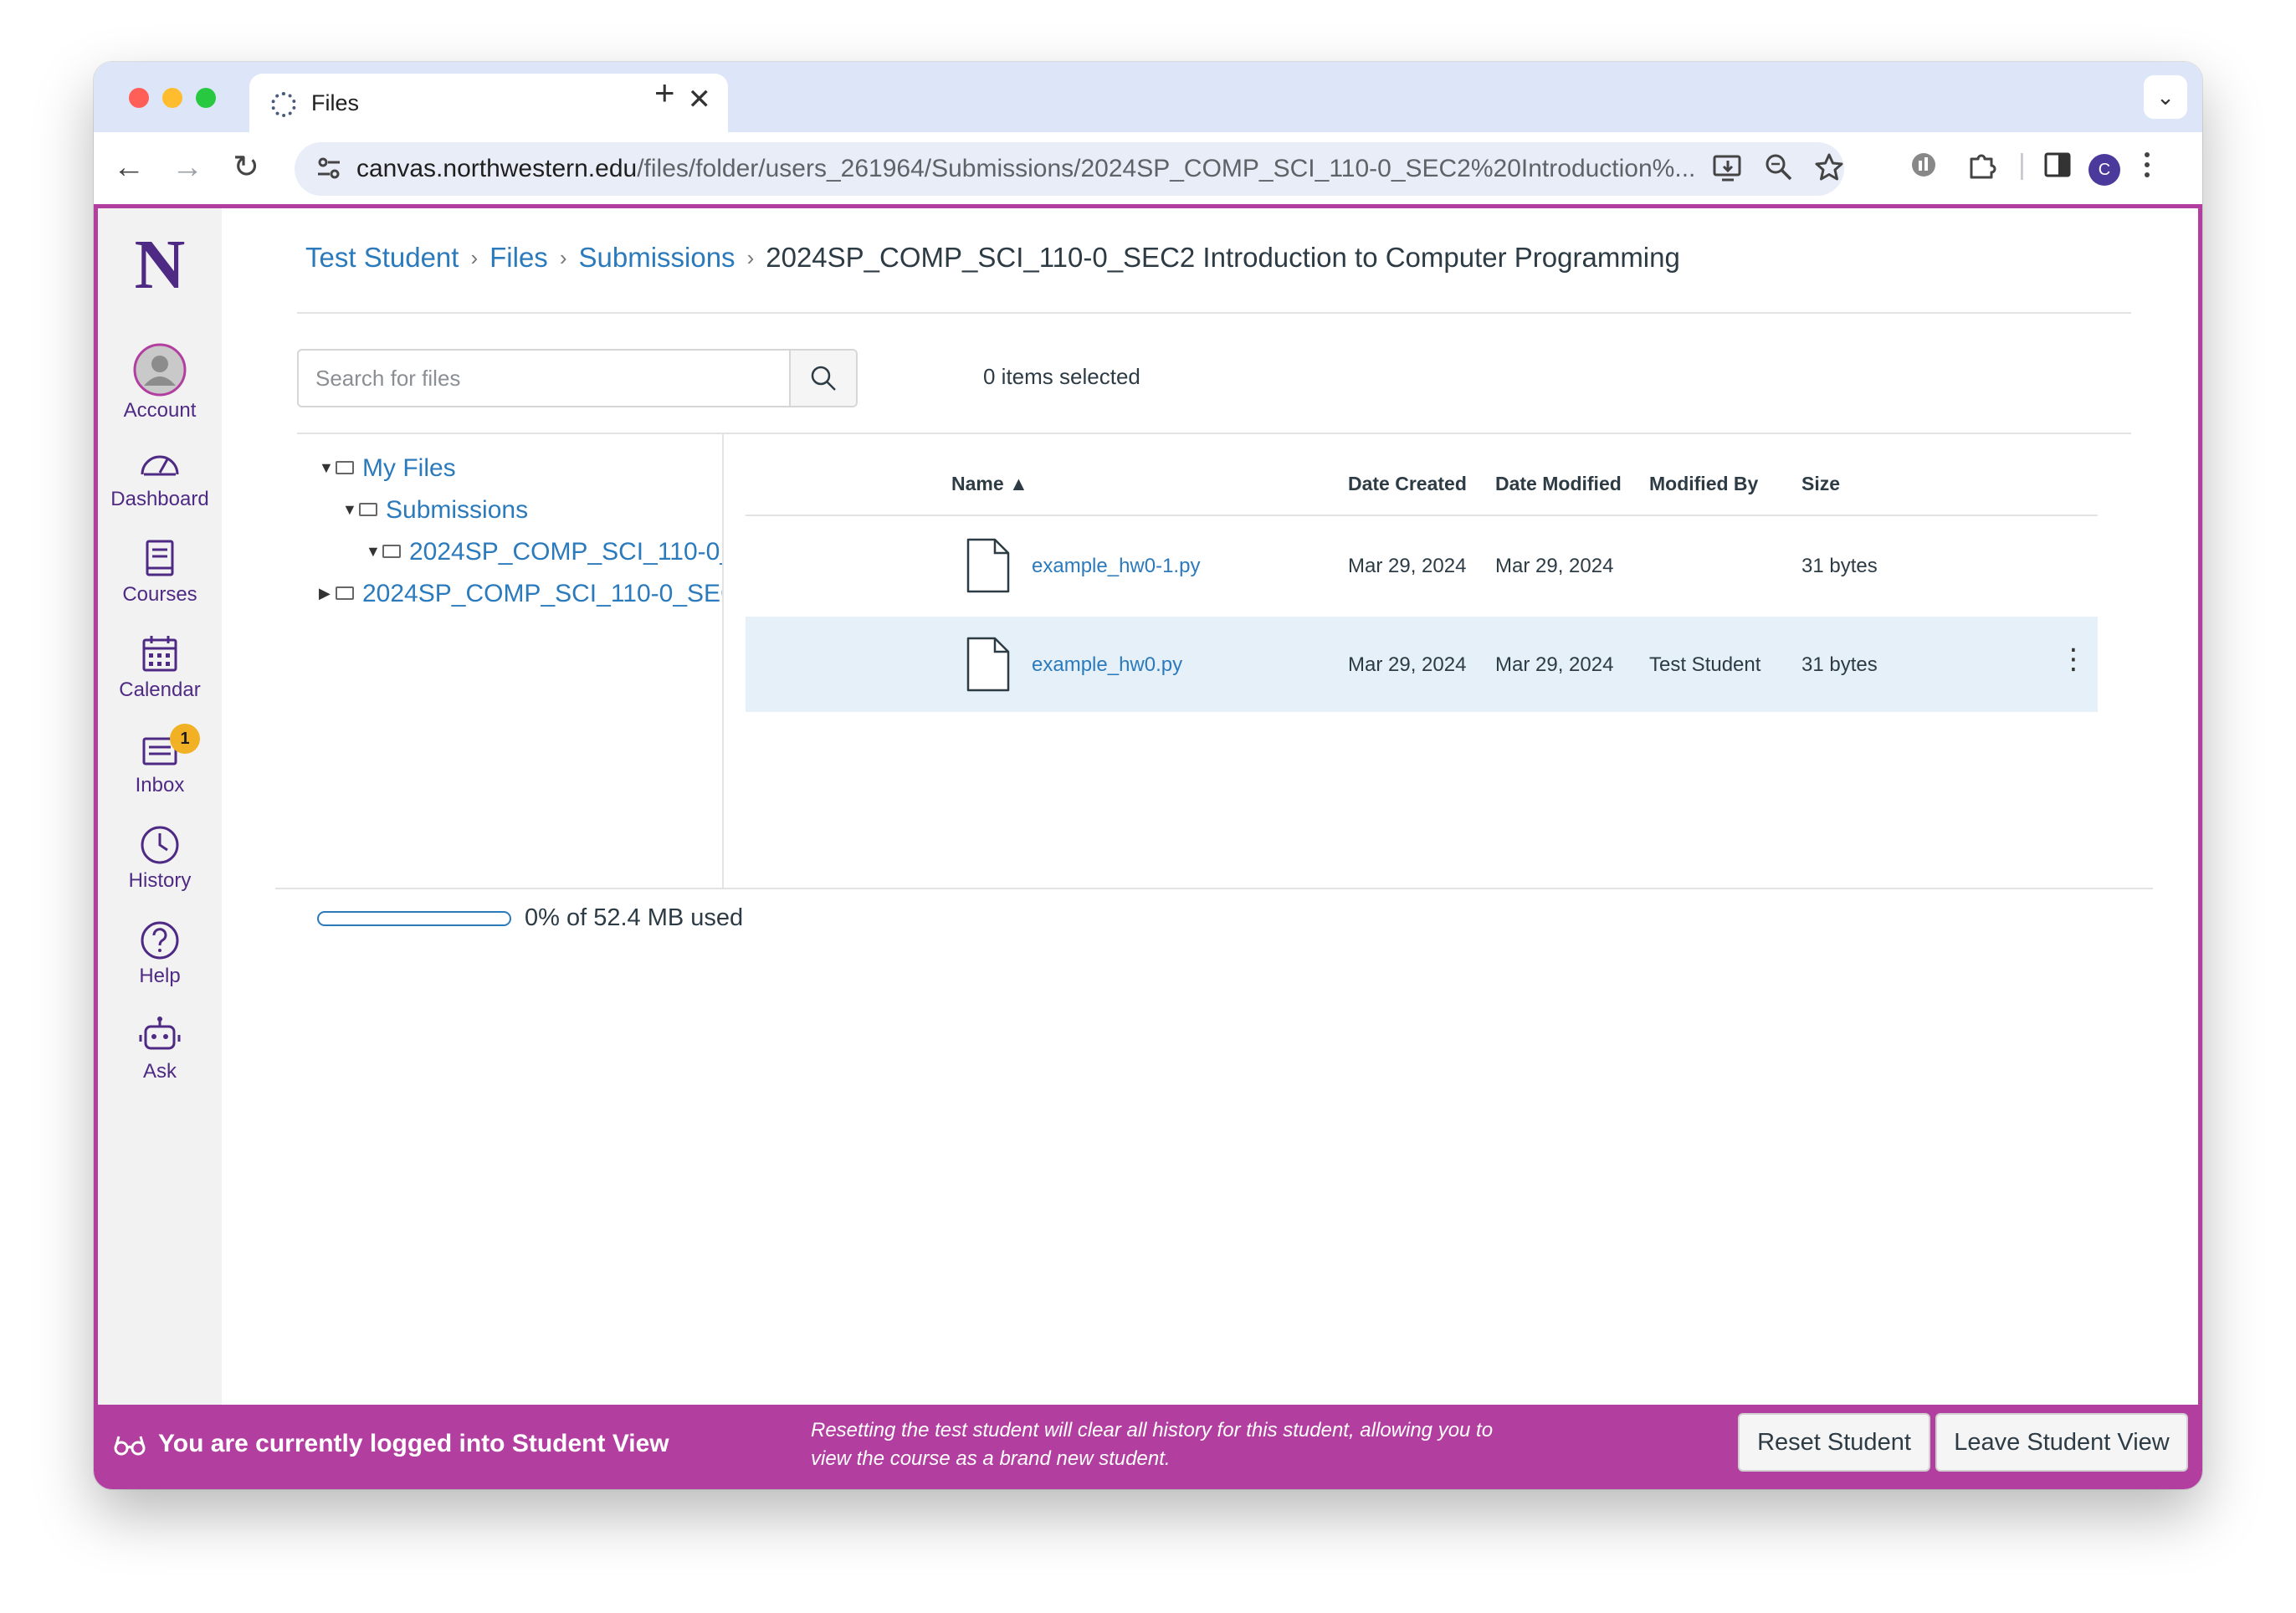 The width and height of the screenshot is (2296, 1613). I want to click on inbox-unread-badge: 1, so click(185, 739).